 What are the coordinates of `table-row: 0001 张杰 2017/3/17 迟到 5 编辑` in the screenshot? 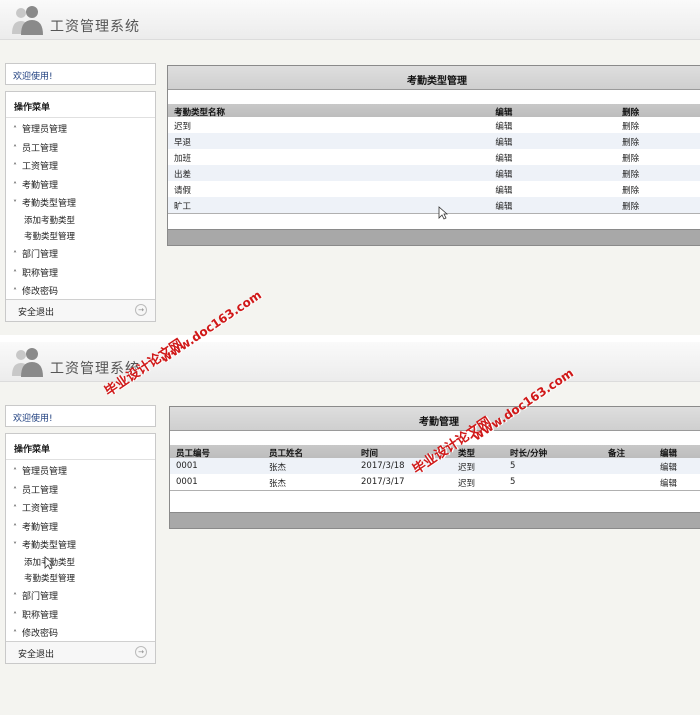 It's located at (435, 482).